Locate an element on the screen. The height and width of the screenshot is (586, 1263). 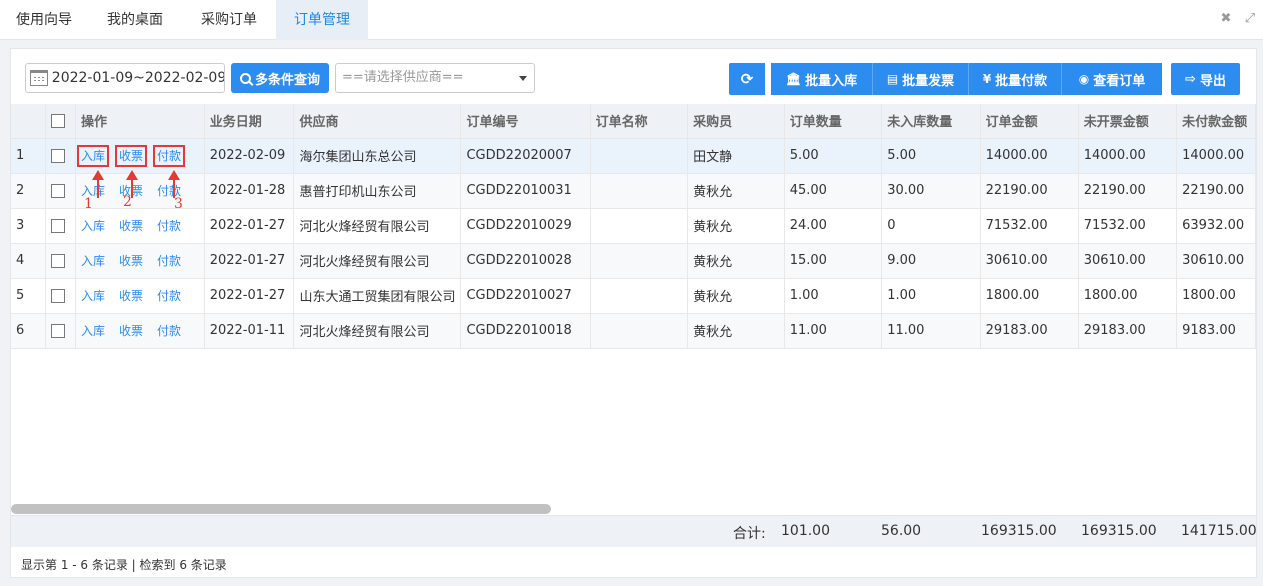
header-col: 采购员 is located at coordinates (736, 121).